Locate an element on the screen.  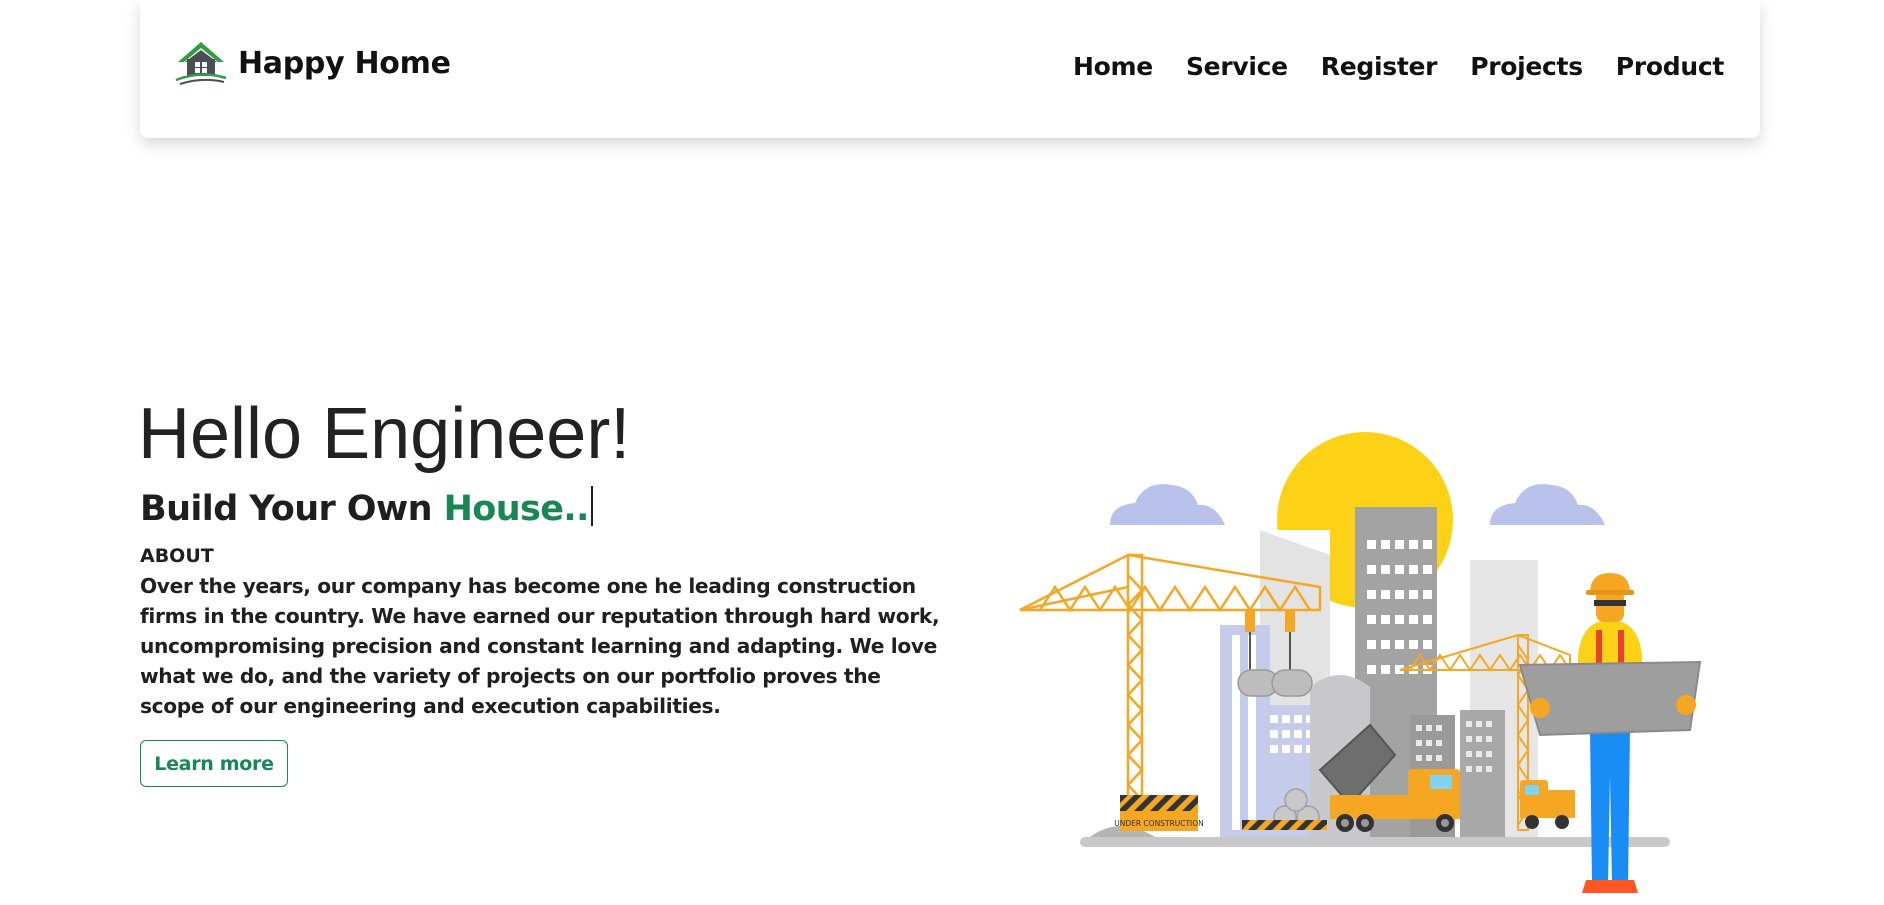
hero-subtitle-accent: House.. is located at coordinates (516, 509).